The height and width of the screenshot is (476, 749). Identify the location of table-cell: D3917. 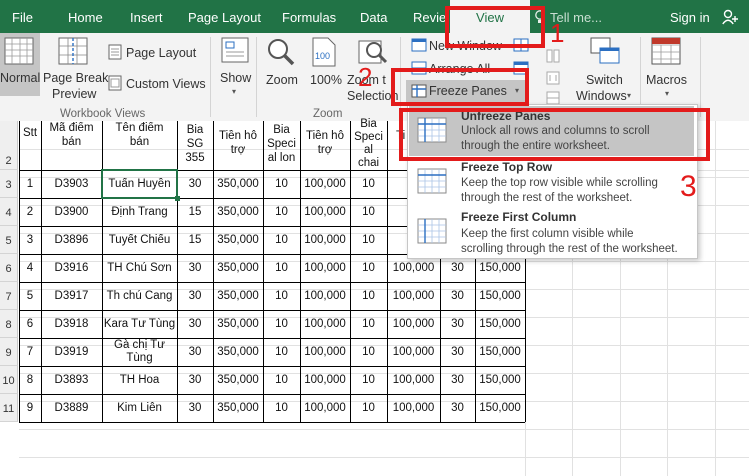
(71, 296).